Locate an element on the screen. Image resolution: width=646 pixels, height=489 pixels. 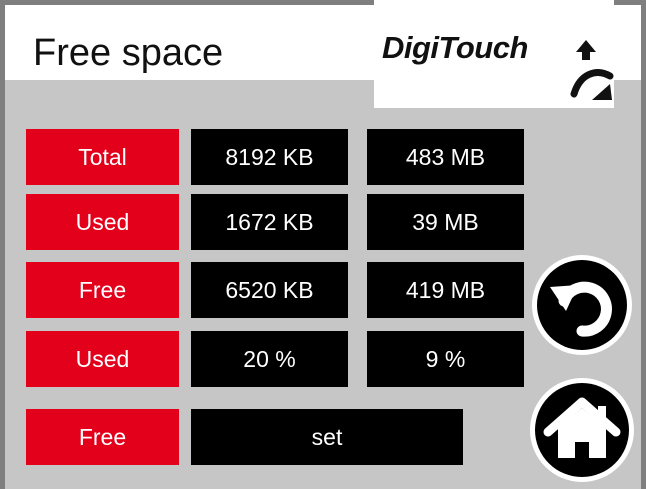
home-button is located at coordinates (582, 430).